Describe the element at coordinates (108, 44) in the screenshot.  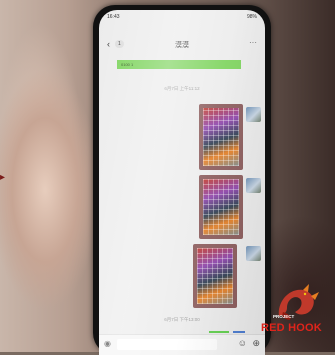
I see `back-arrow-icon: ‹` at that location.